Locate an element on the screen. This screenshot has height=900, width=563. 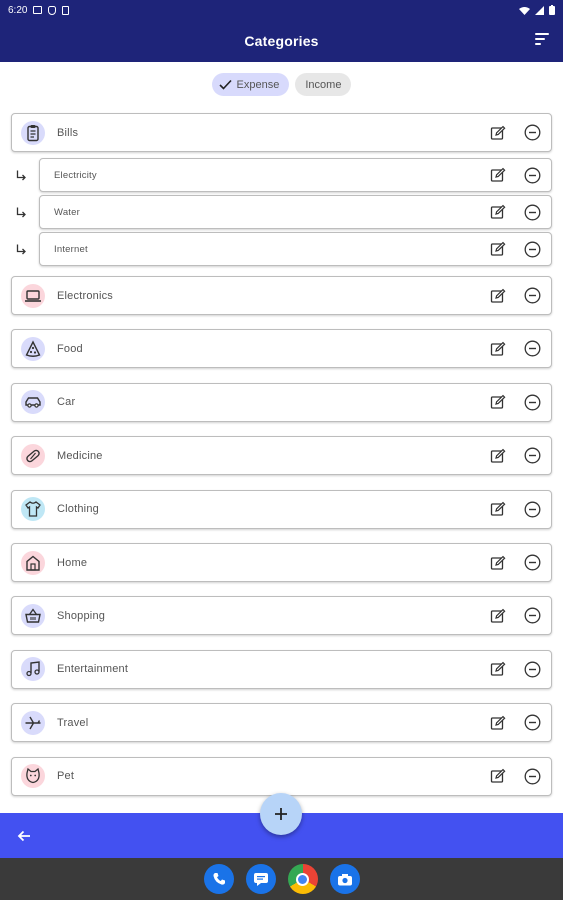
income-chip: Income is located at coordinates (323, 84).